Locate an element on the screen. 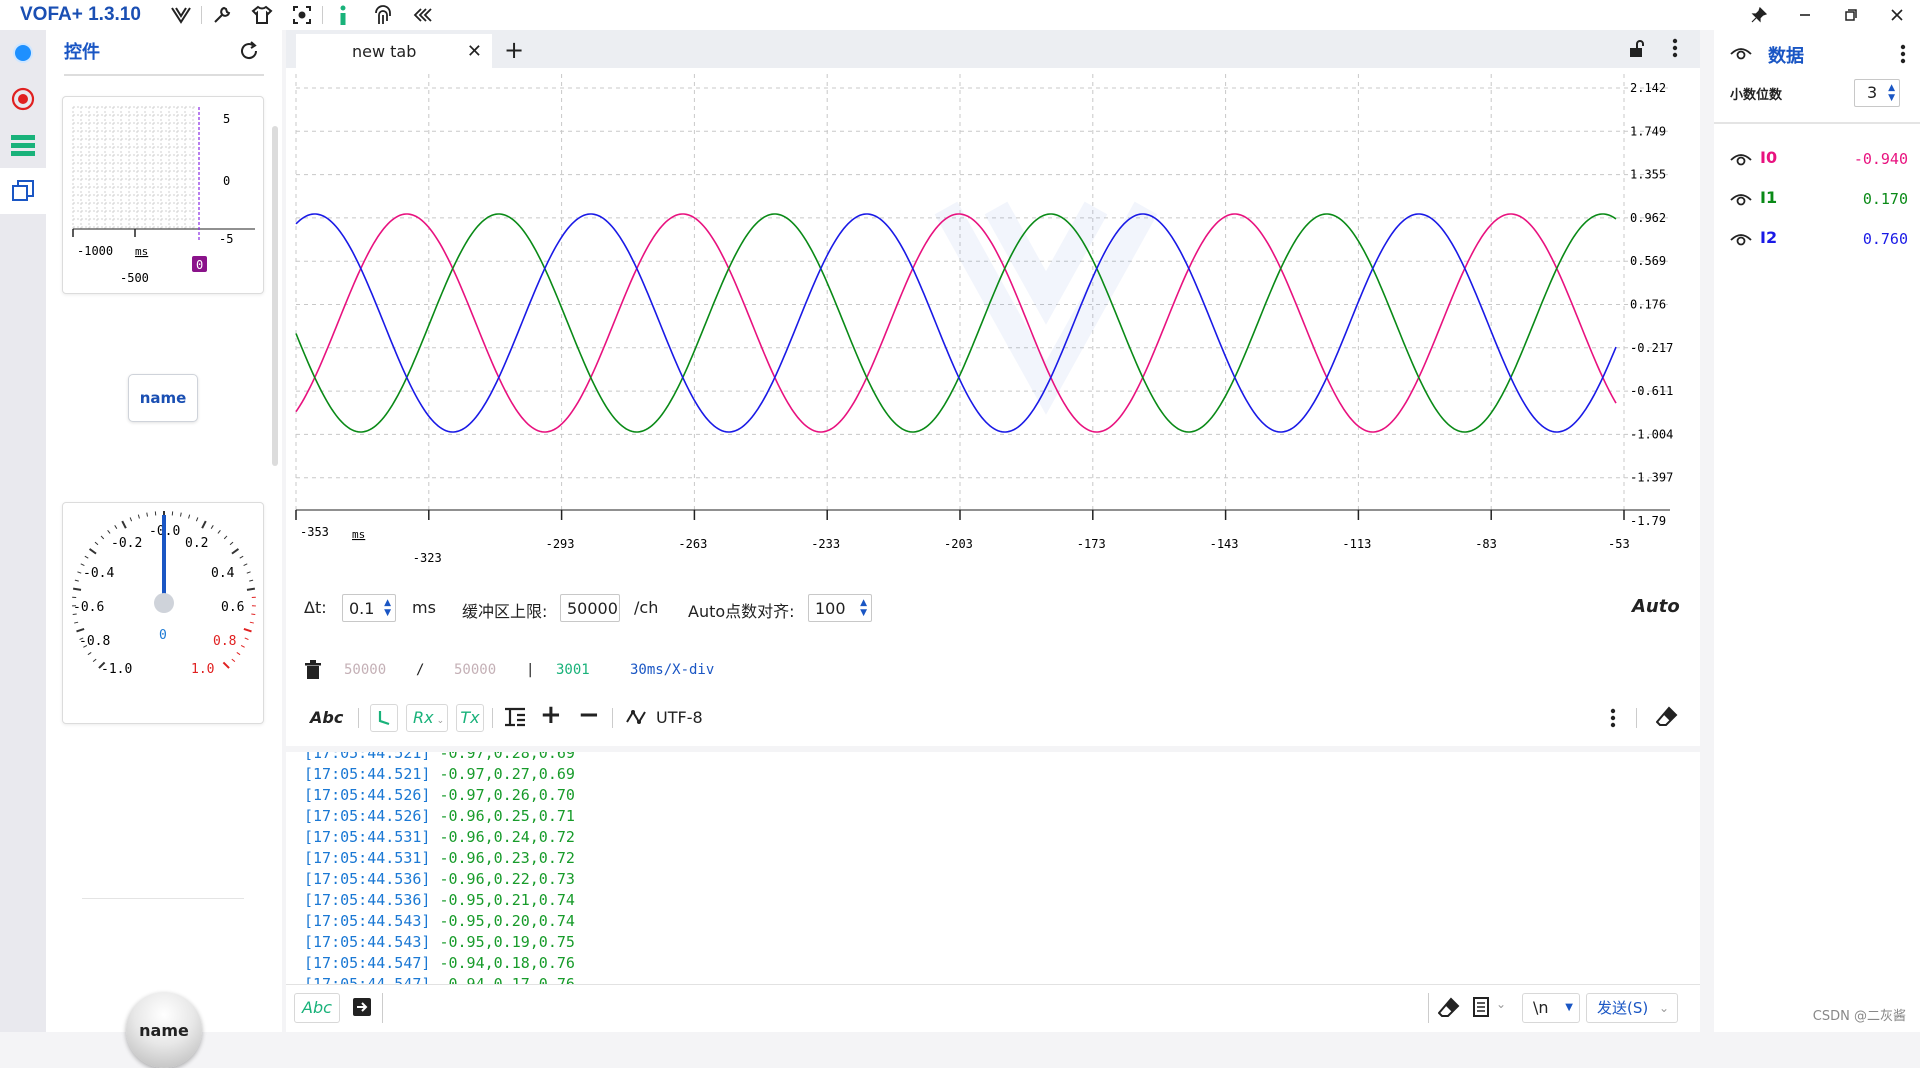  gauge-tick: -0.2 is located at coordinates (126, 543).